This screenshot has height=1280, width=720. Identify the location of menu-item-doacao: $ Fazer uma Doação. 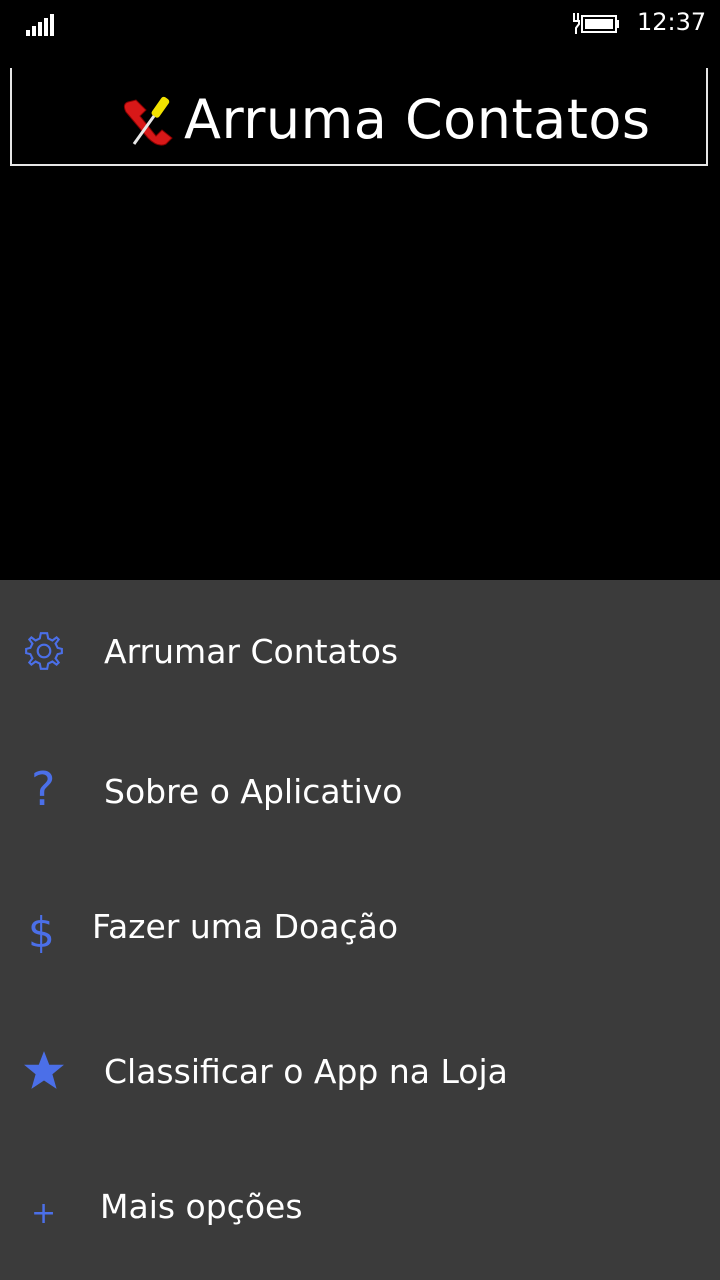
(360, 930).